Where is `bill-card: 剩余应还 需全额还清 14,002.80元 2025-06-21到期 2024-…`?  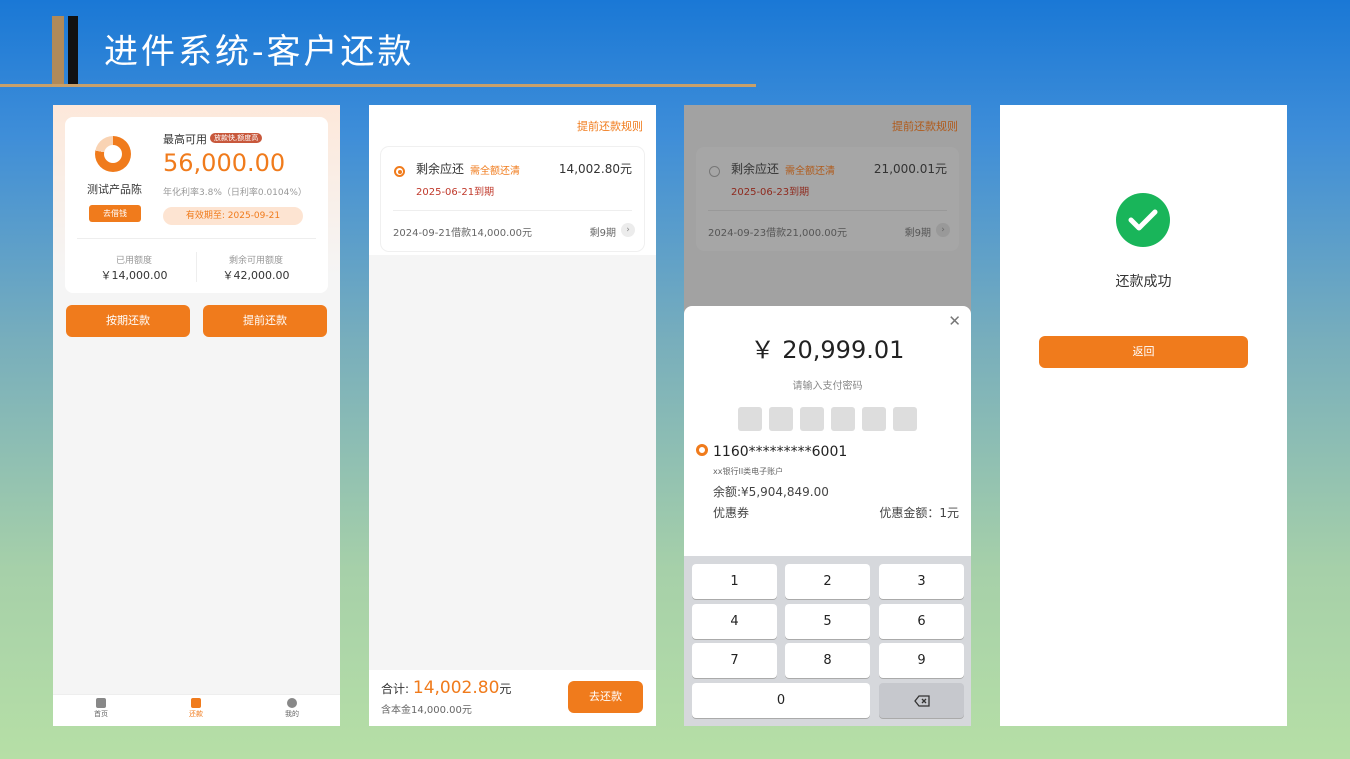
bill-card: 剩余应还 需全额还清 14,002.80元 2025-06-21到期 2024-… is located at coordinates (512, 199).